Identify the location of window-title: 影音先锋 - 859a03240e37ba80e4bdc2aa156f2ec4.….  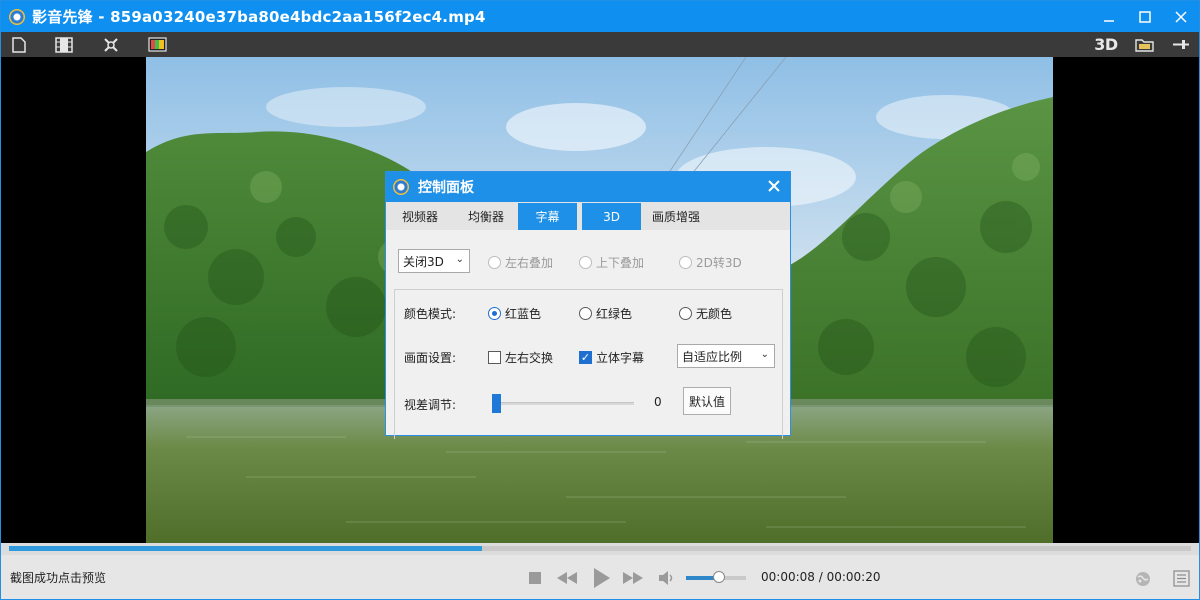
(259, 17).